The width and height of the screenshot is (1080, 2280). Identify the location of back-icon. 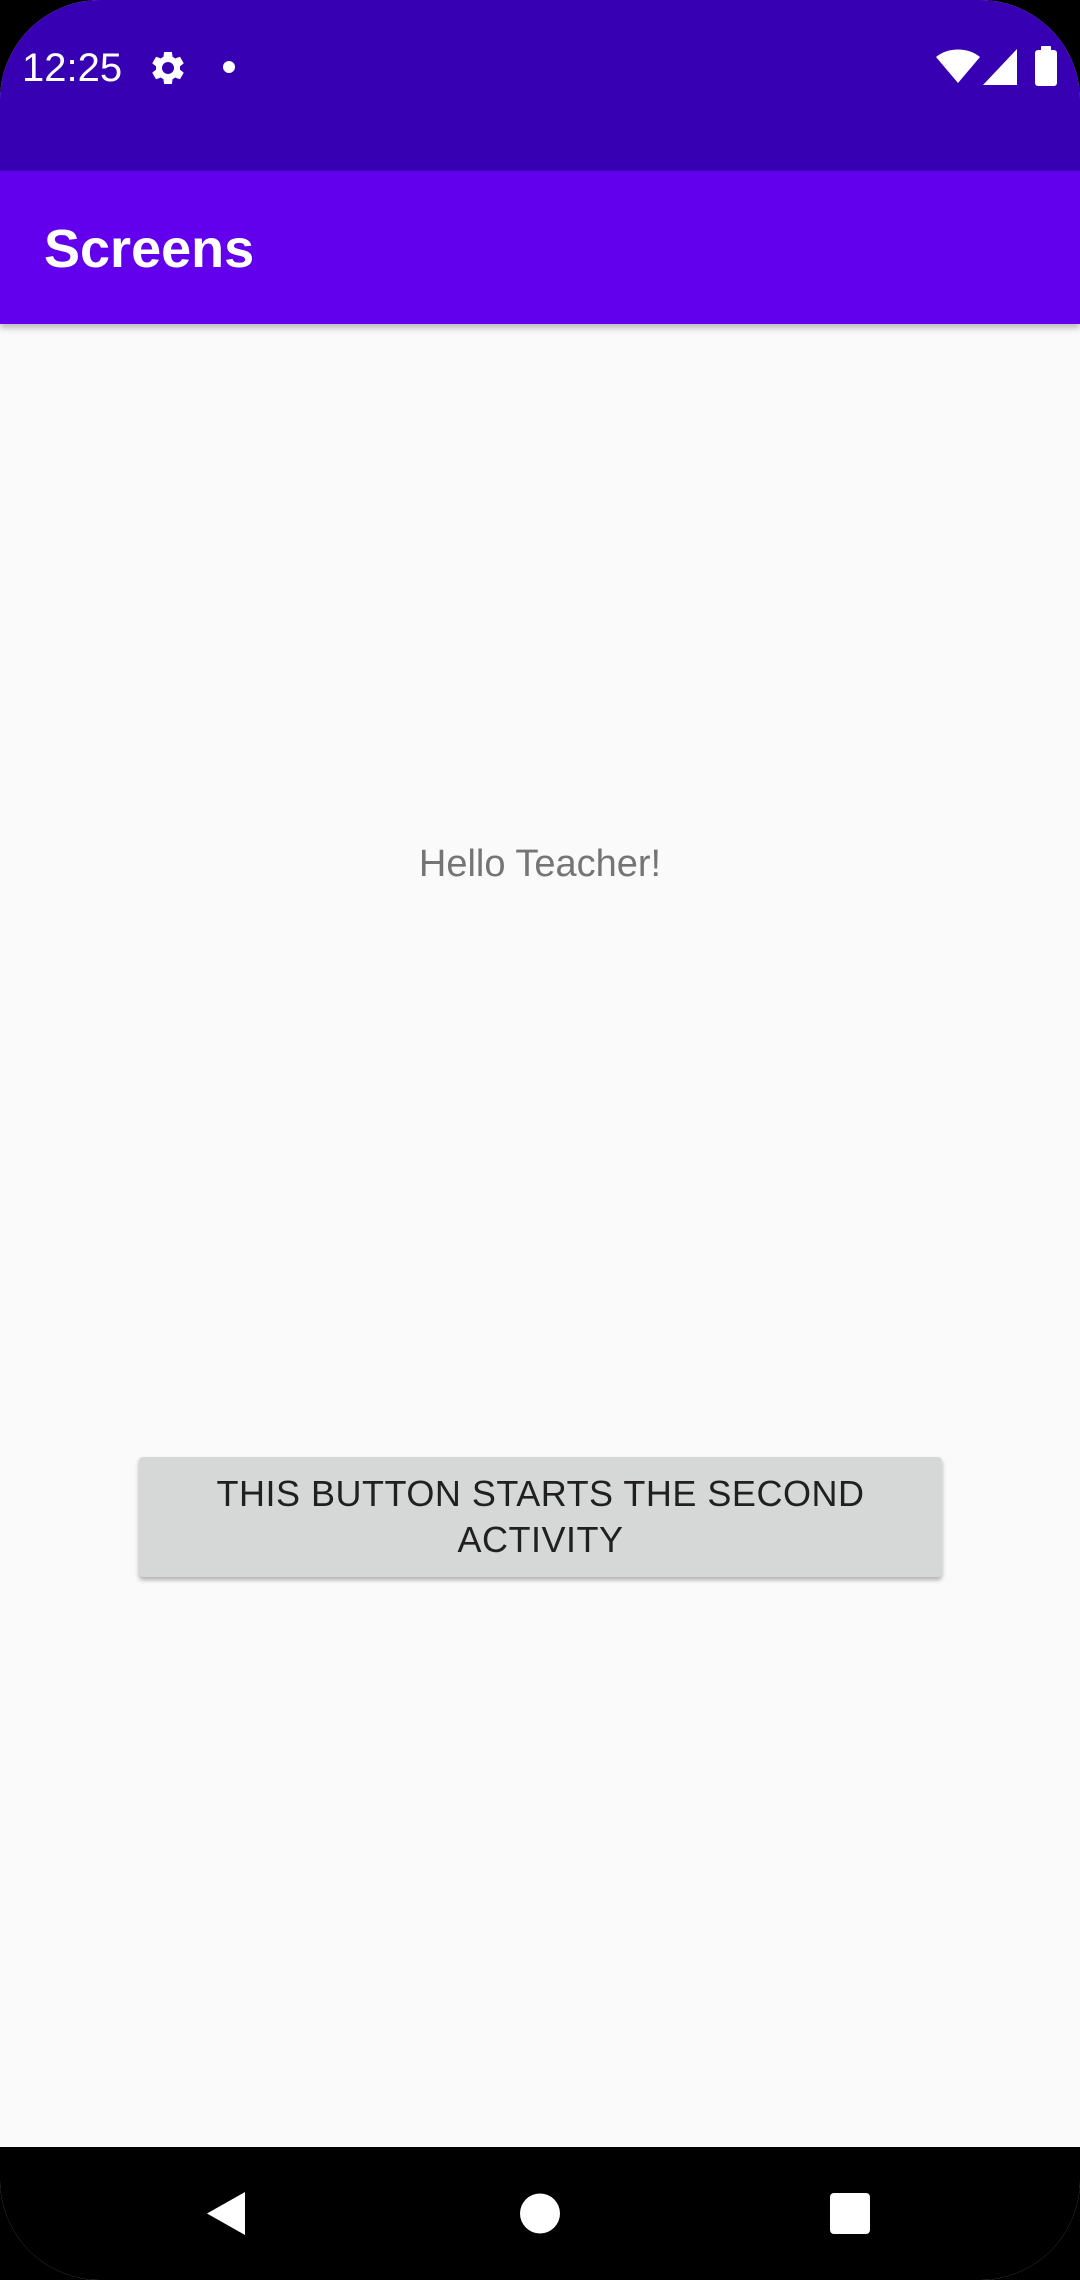
(225, 2213).